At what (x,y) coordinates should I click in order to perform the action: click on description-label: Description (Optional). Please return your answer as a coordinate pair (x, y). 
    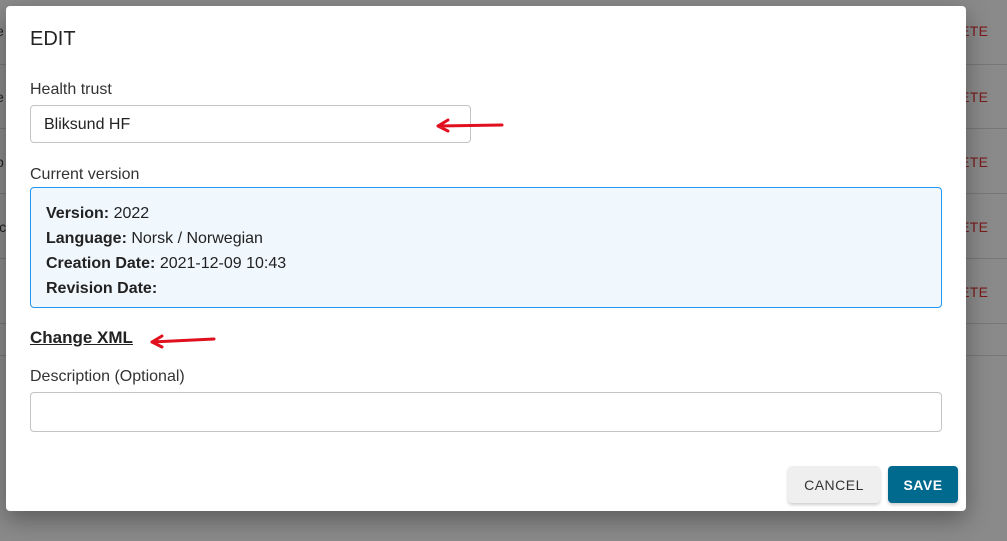
    Looking at the image, I should click on (107, 376).